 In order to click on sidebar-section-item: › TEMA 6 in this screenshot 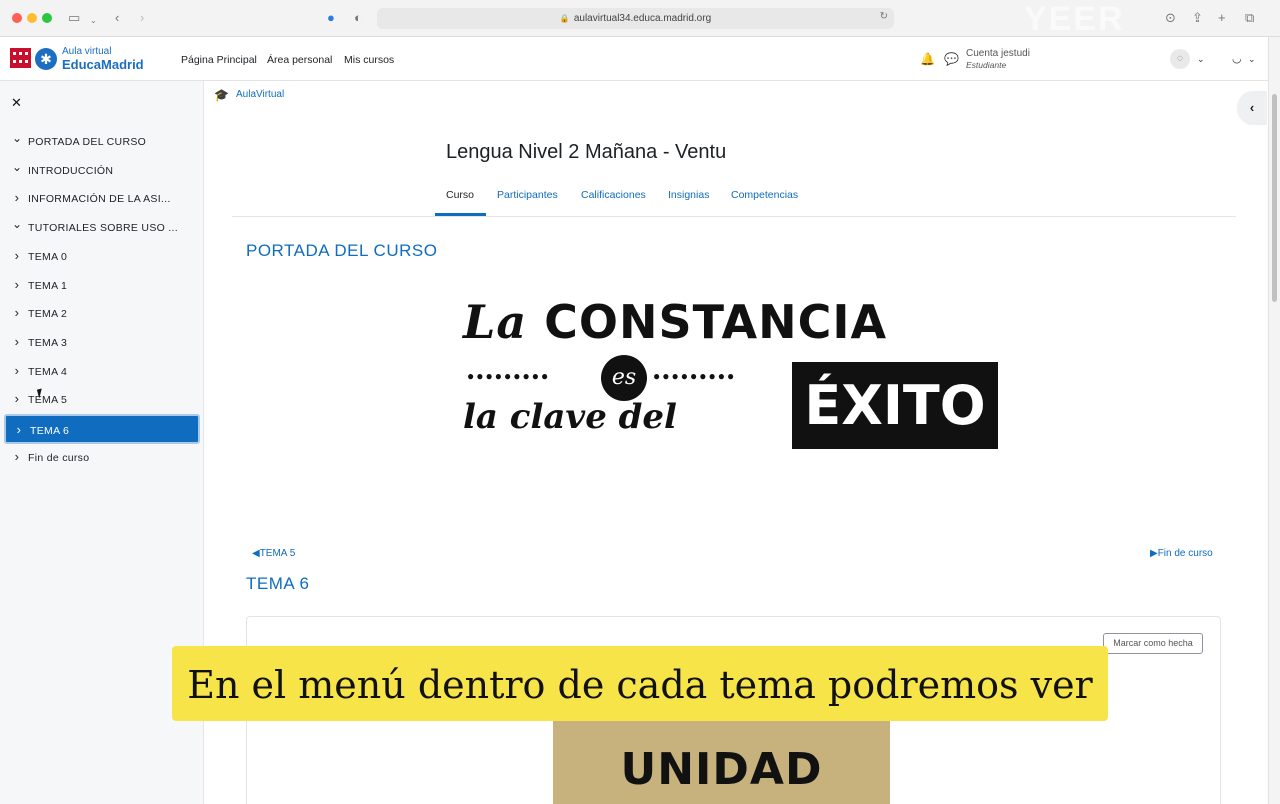, I will do `click(102, 429)`.